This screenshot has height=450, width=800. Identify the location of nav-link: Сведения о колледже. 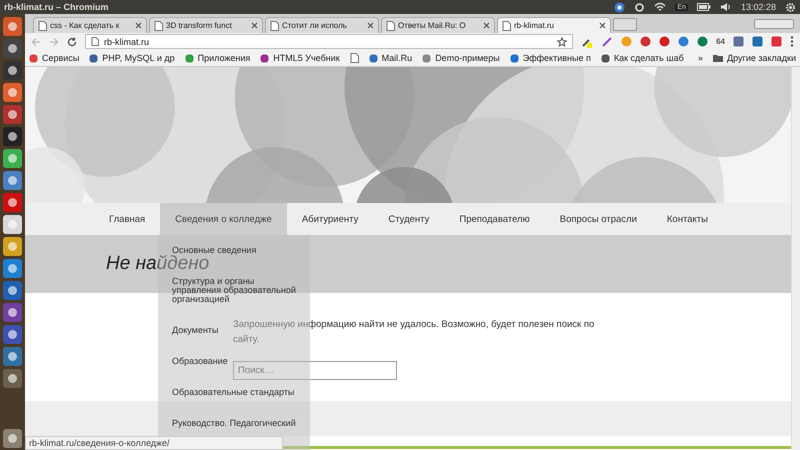
(223, 219).